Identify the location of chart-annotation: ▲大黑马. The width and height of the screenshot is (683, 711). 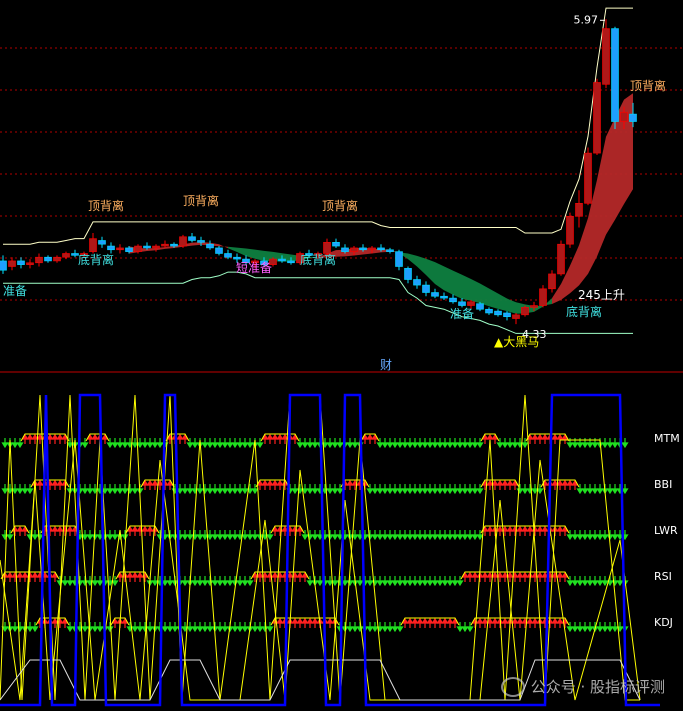
(516, 342).